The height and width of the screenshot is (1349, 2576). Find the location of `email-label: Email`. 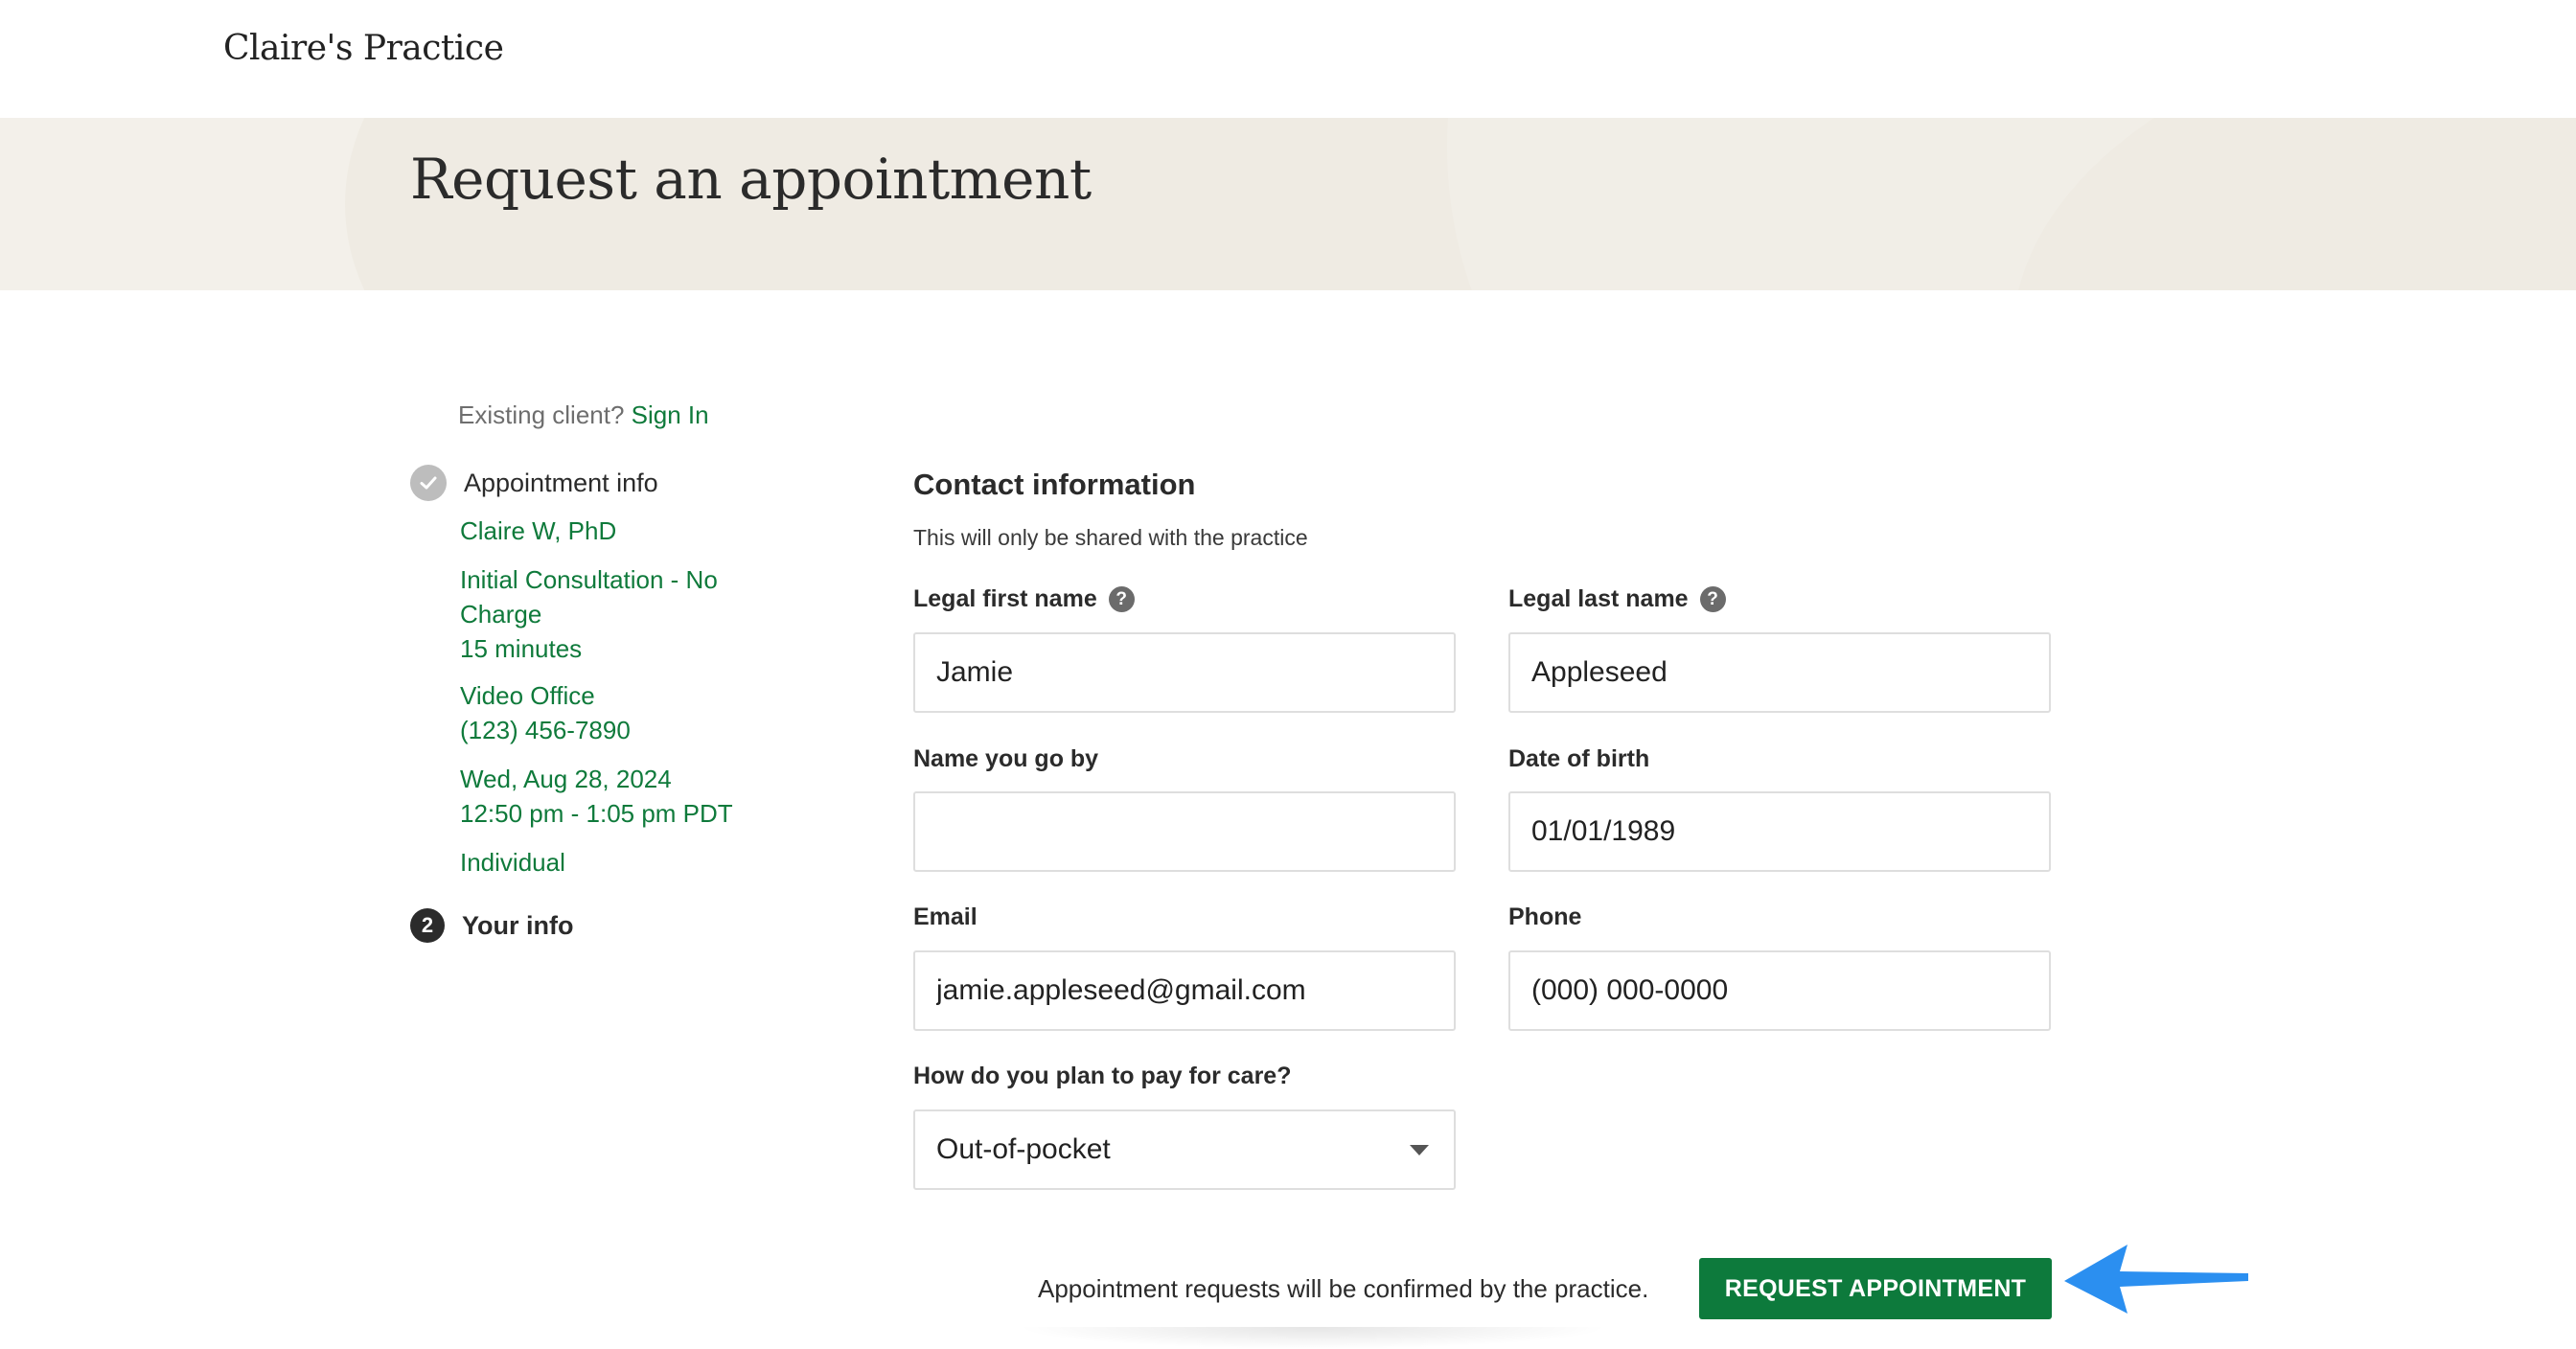

email-label: Email is located at coordinates (945, 917).